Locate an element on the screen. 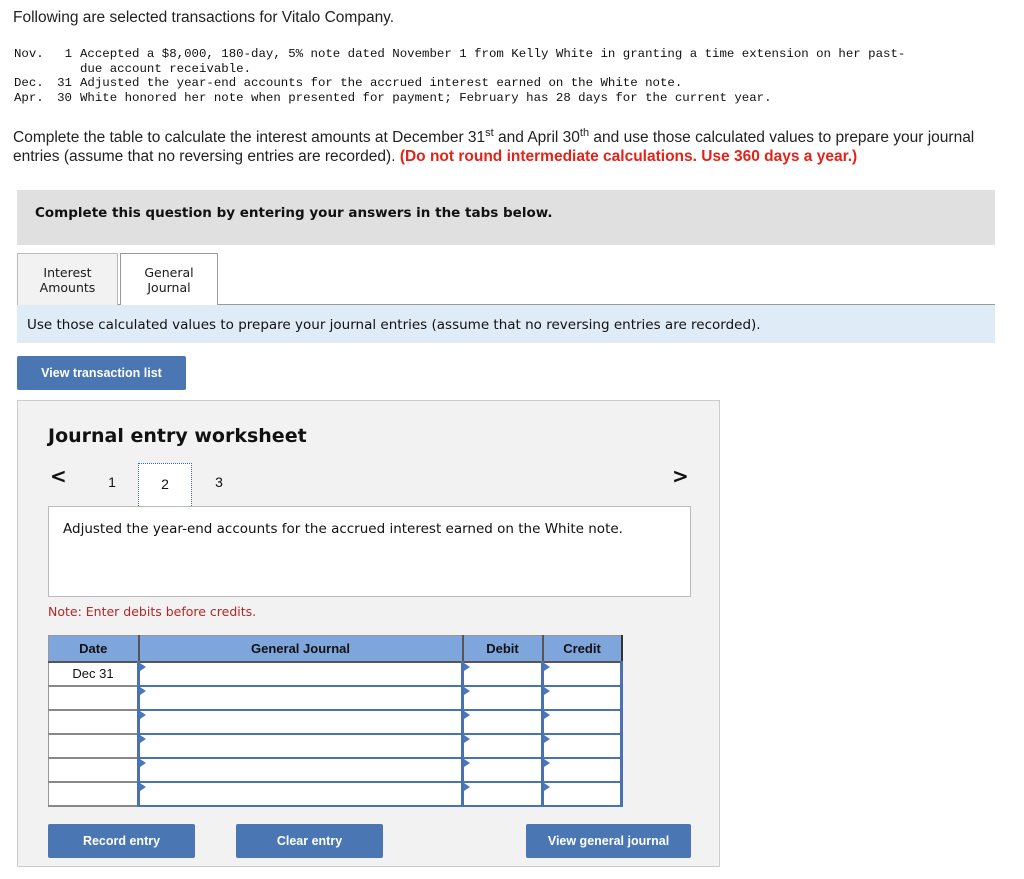  header-credit: Credit is located at coordinates (582, 649).